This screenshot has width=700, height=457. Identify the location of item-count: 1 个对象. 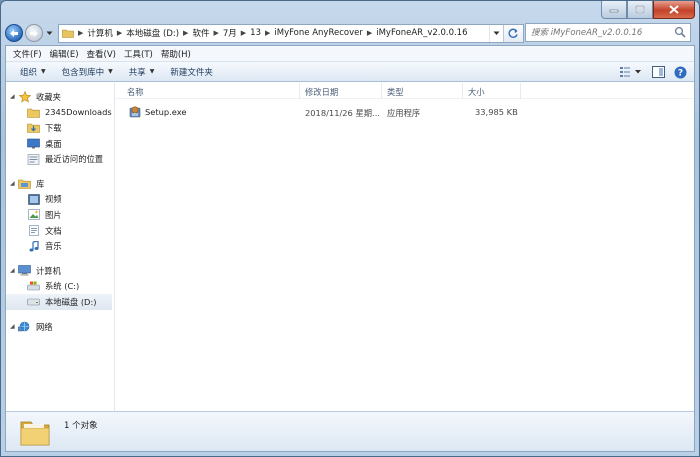
(81, 426).